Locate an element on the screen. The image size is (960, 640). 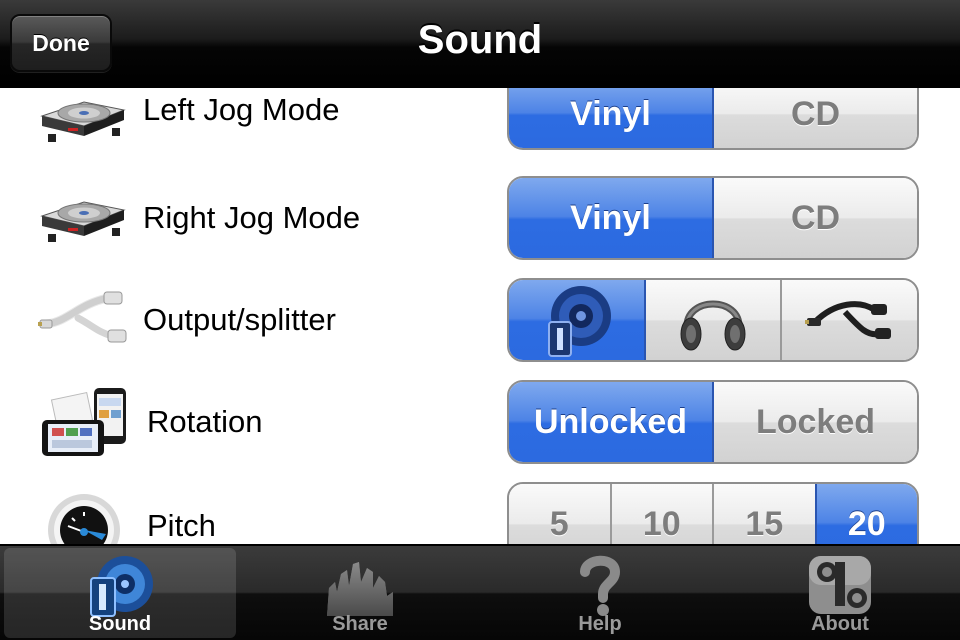
tab-label: About is located at coordinates (840, 624).